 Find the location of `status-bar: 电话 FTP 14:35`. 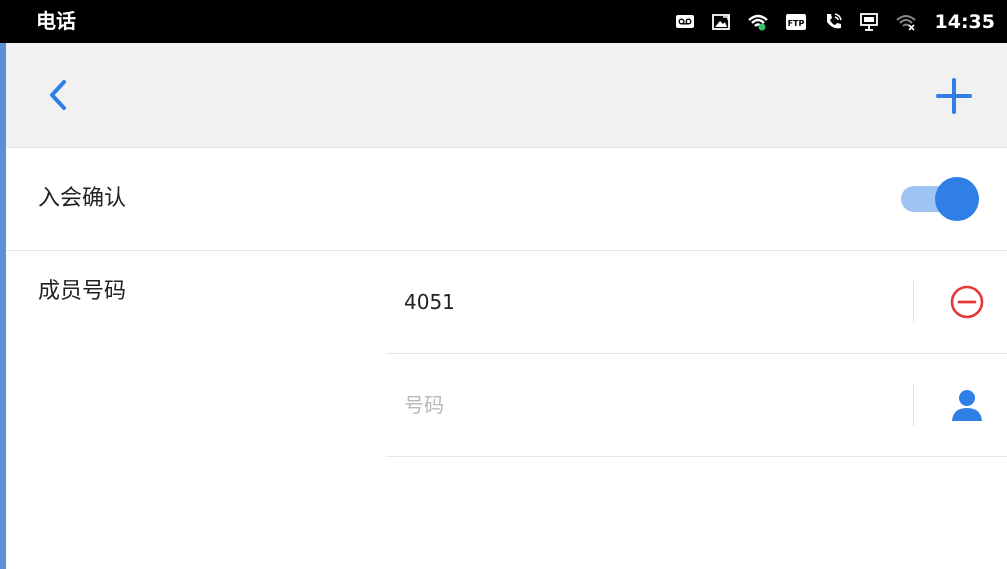

status-bar: 电话 FTP 14:35 is located at coordinates (503, 21).